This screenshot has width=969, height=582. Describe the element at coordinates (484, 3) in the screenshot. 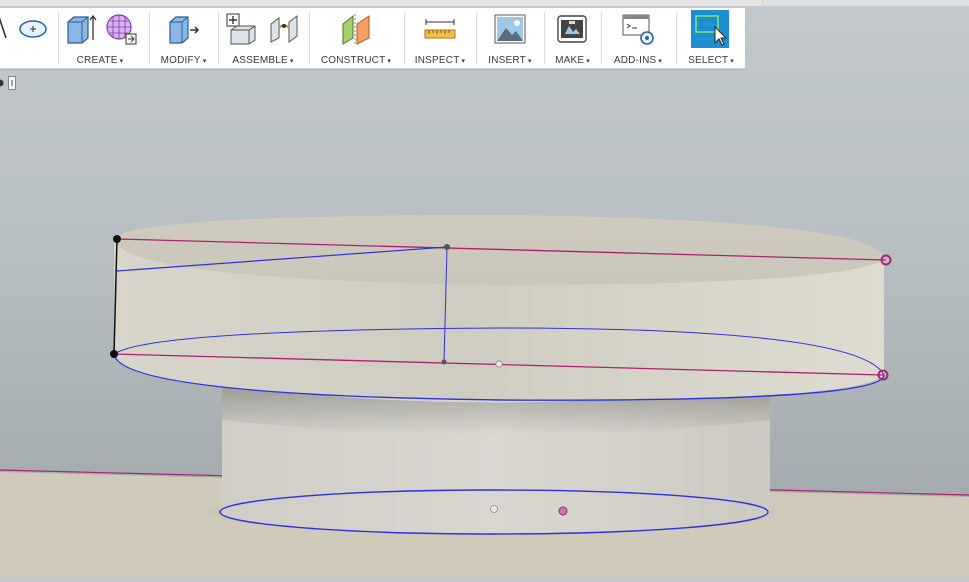

I see `title-strip` at that location.